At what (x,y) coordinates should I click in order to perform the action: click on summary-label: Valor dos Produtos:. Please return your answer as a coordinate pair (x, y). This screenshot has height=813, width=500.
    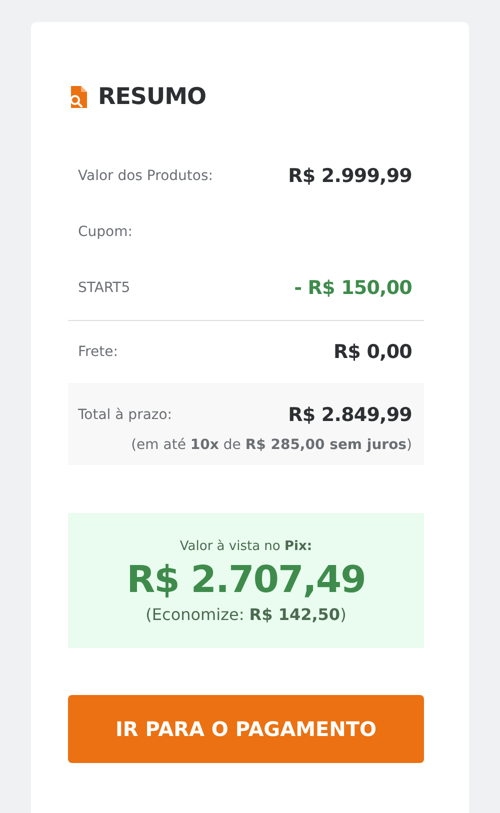
    Looking at the image, I should click on (145, 176).